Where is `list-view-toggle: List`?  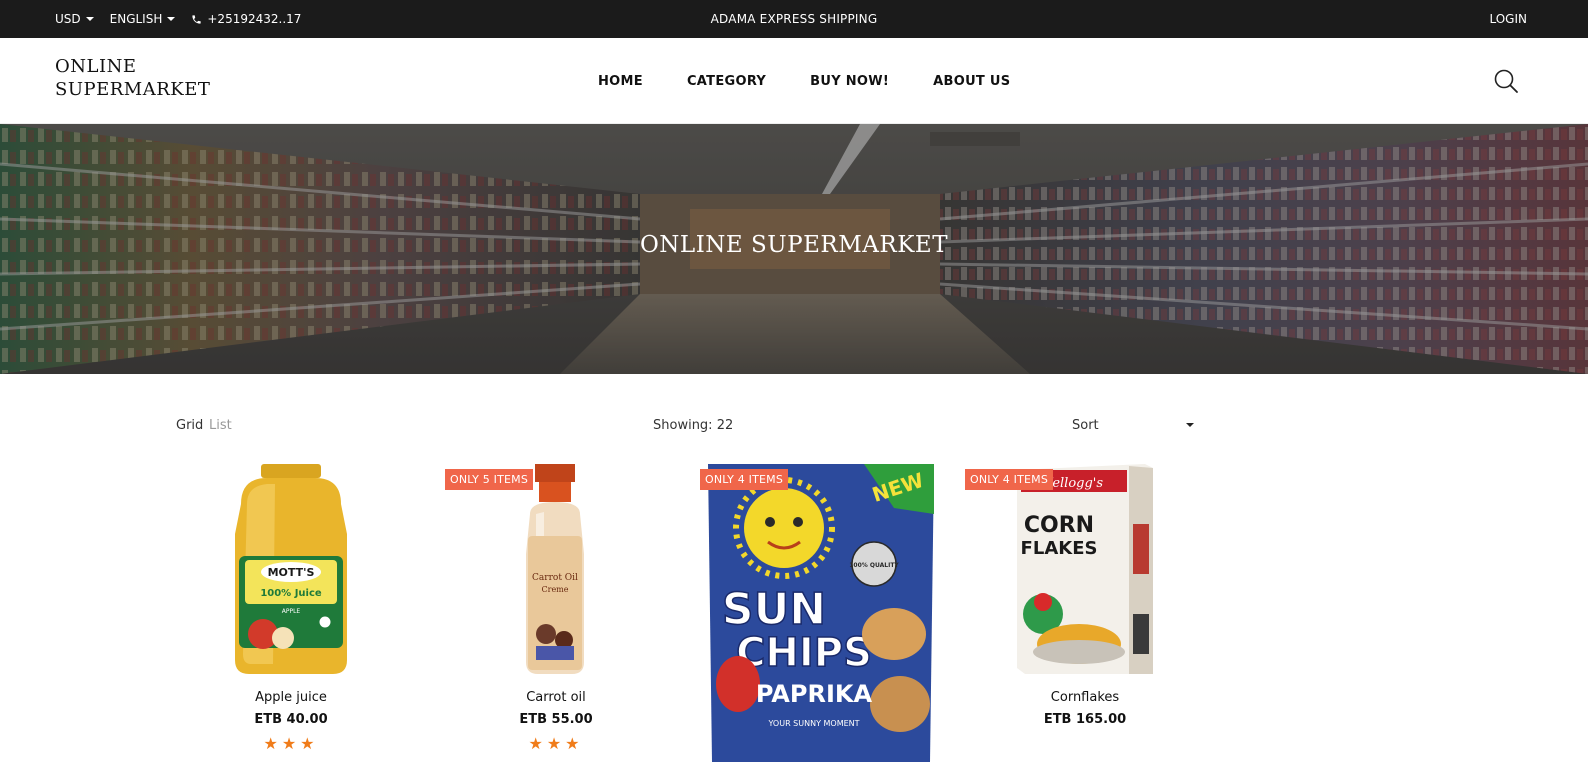
list-view-toggle: List is located at coordinates (220, 425).